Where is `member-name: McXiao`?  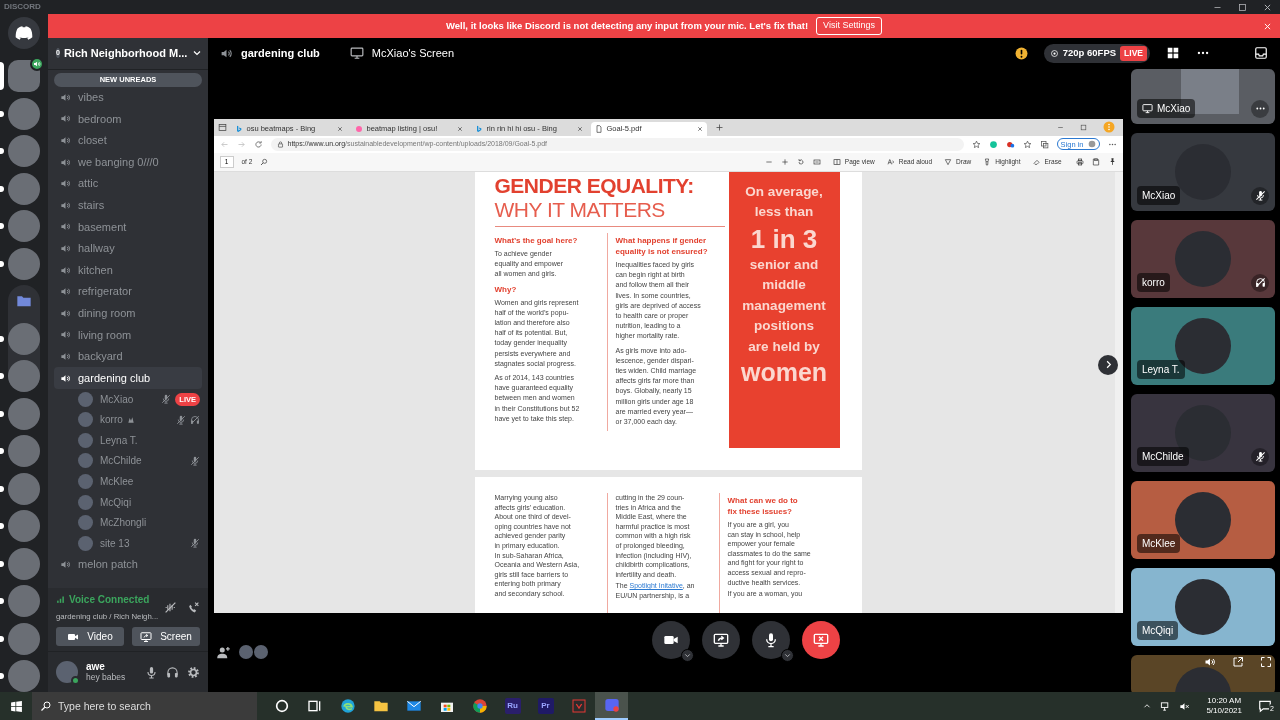
member-name: McXiao is located at coordinates (117, 399).